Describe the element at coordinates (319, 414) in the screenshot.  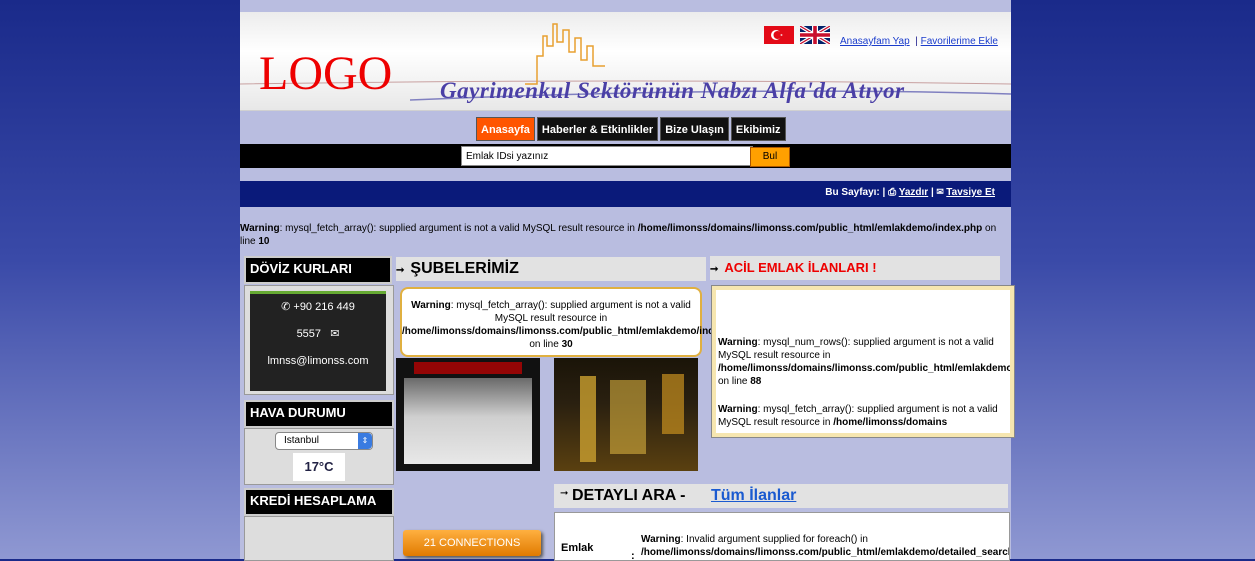
I see `hava-panel-title: HAVA DURUMU` at that location.